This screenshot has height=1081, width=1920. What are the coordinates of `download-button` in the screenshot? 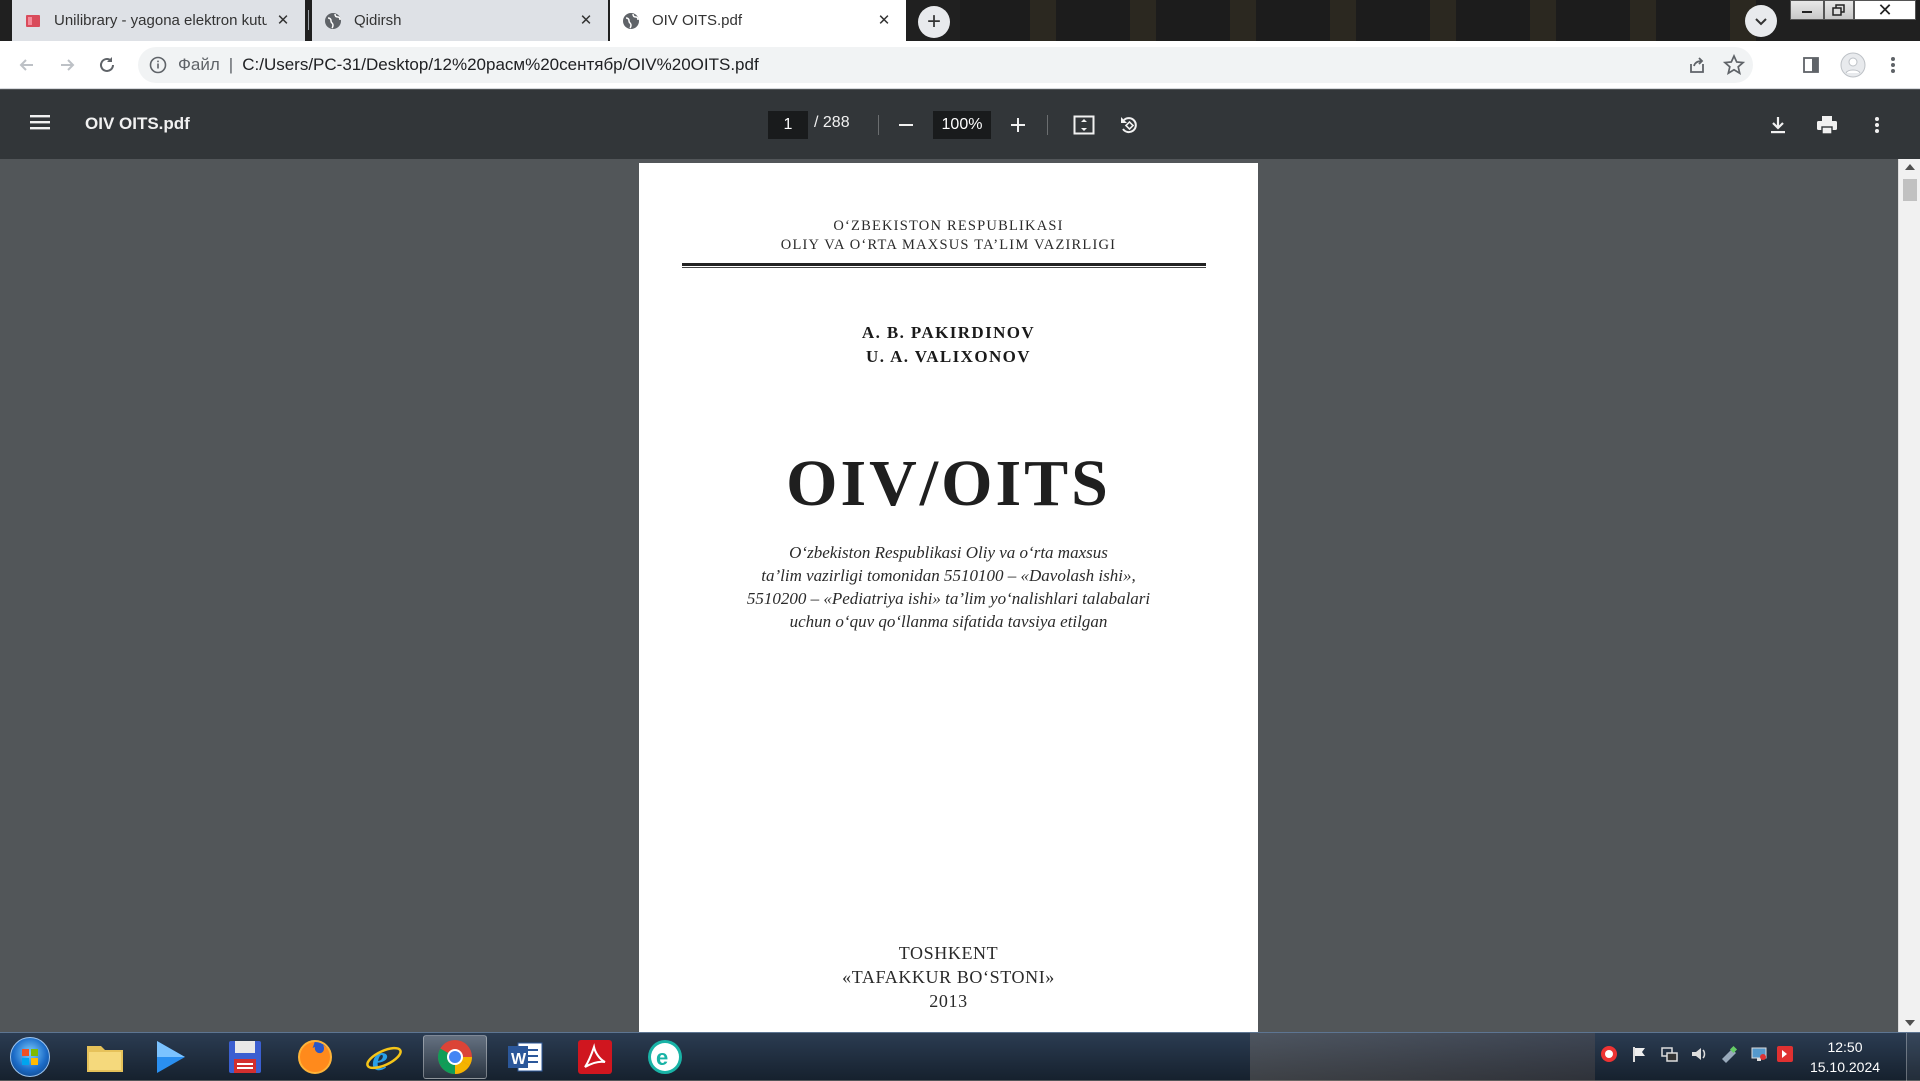 It's located at (1778, 125).